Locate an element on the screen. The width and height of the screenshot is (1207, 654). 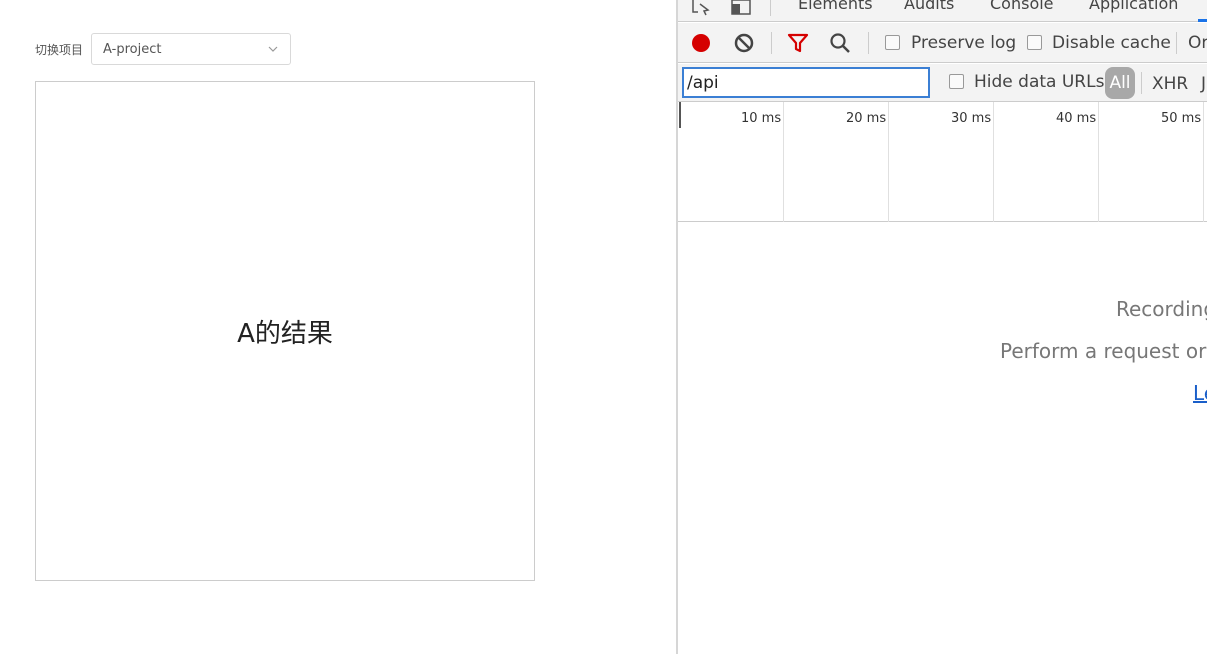
filter-separator is located at coordinates (1141, 83).